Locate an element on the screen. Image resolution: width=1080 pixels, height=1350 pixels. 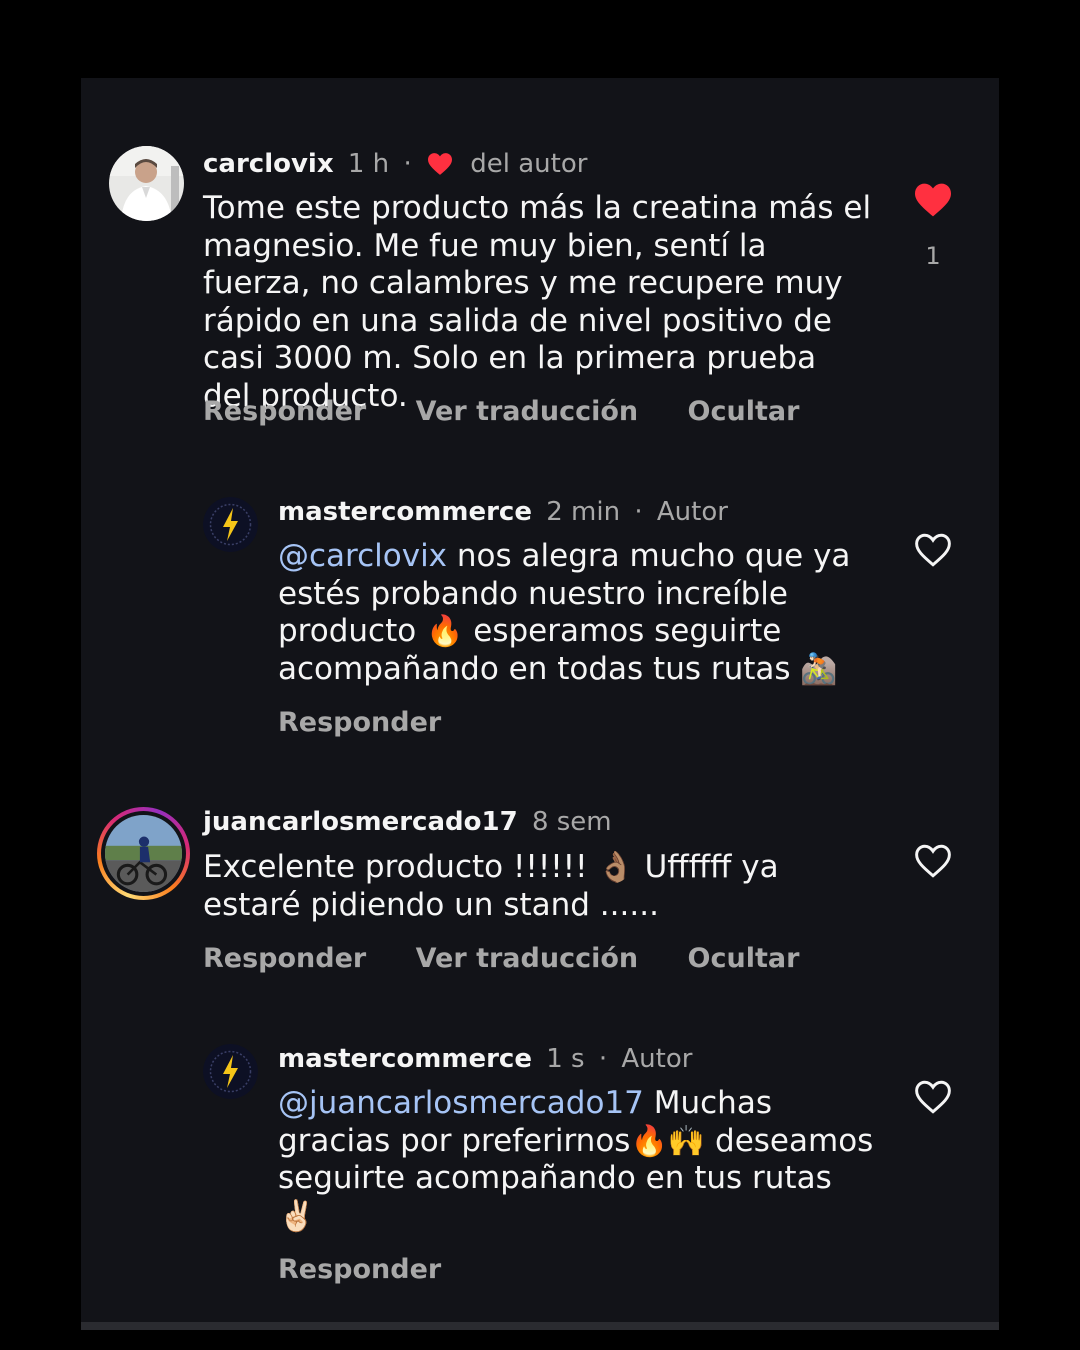
ok-hand-emoji: 👌🏽 is located at coordinates (616, 867).